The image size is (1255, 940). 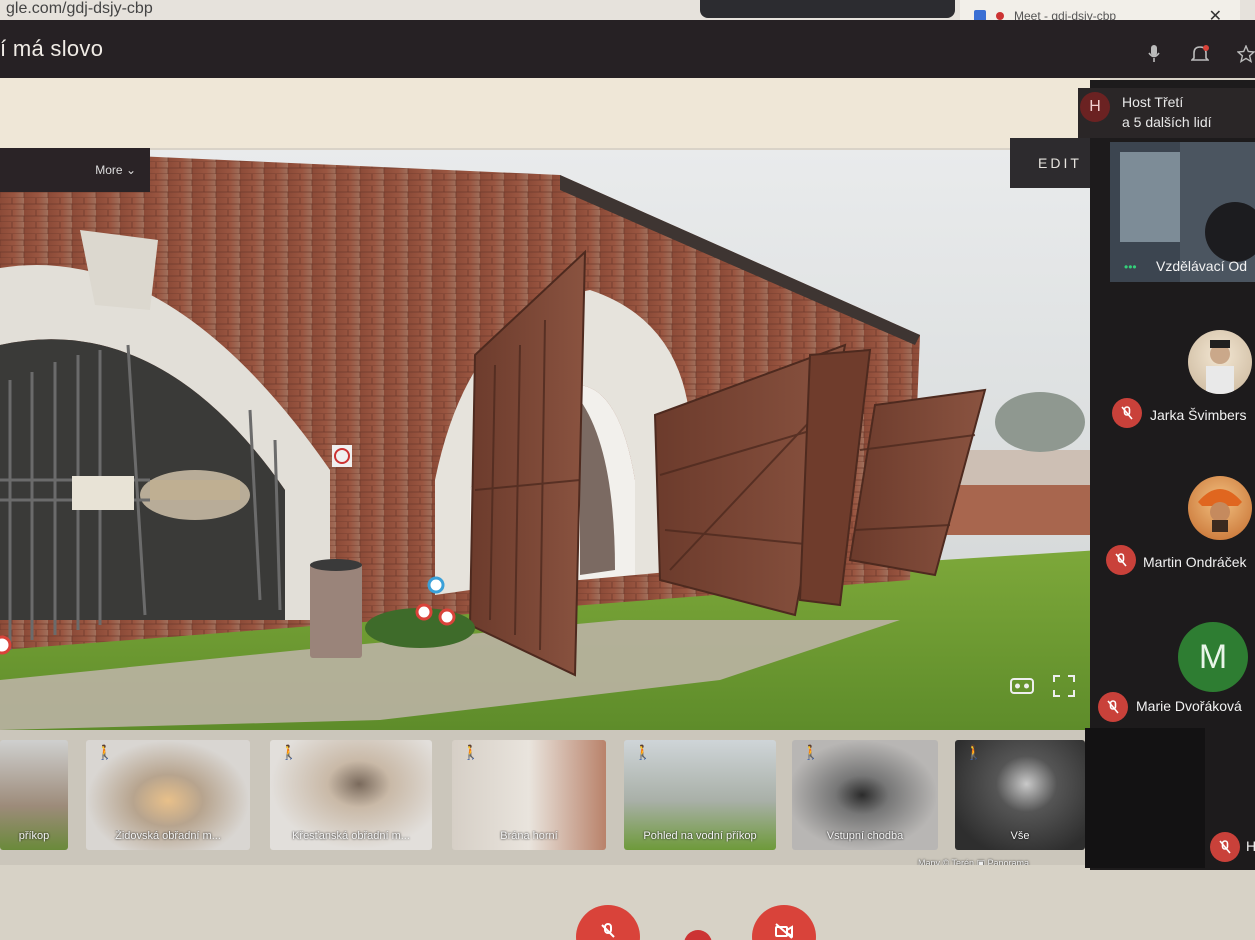 I want to click on host-summary: Host Třetí a 5 dalších lidí, so click(x=1167, y=112).